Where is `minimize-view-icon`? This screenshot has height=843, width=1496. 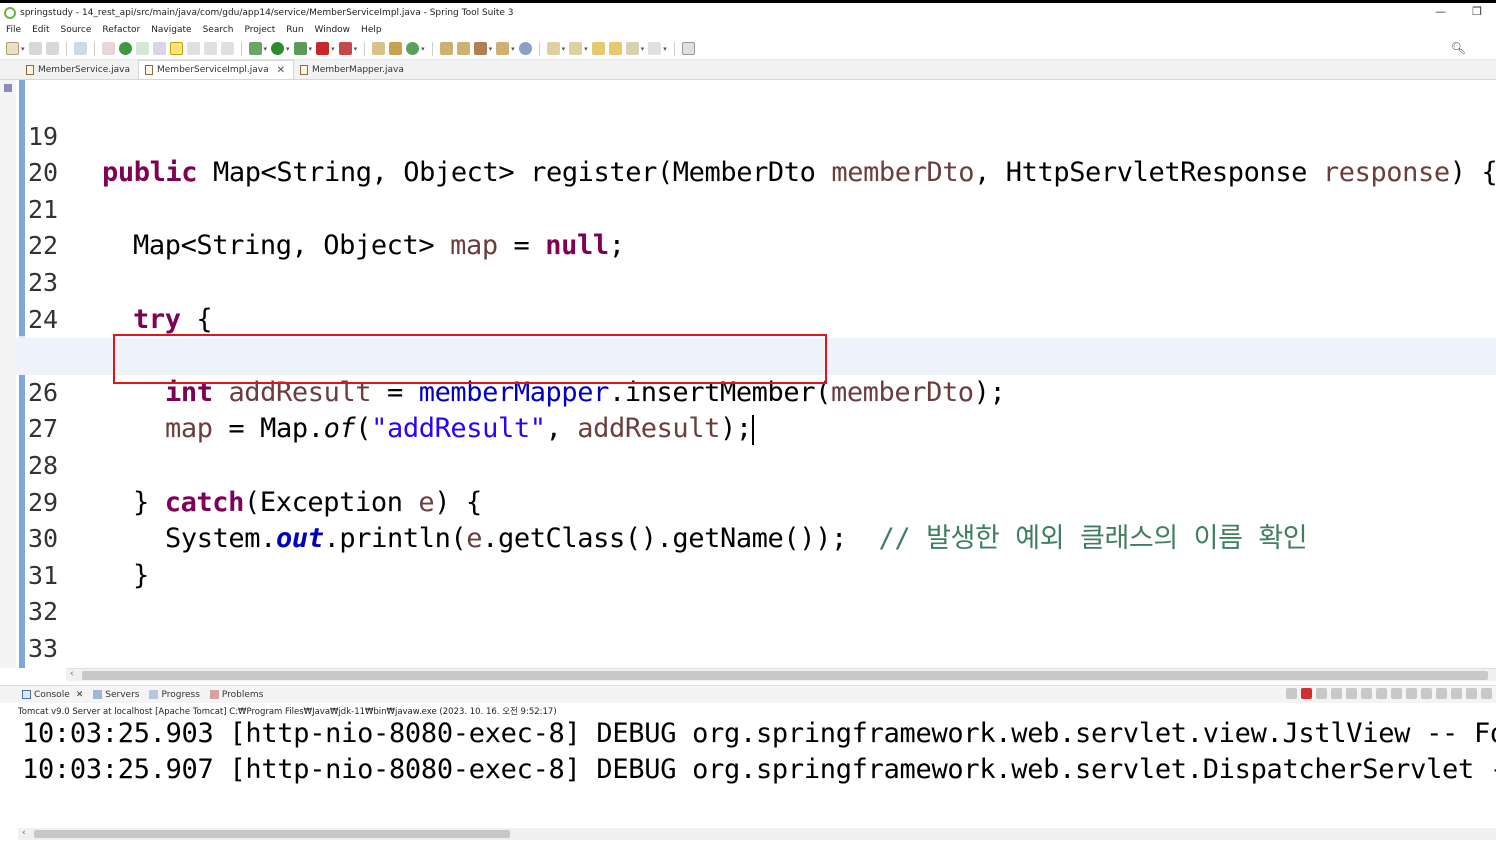 minimize-view-icon is located at coordinates (1471, 693).